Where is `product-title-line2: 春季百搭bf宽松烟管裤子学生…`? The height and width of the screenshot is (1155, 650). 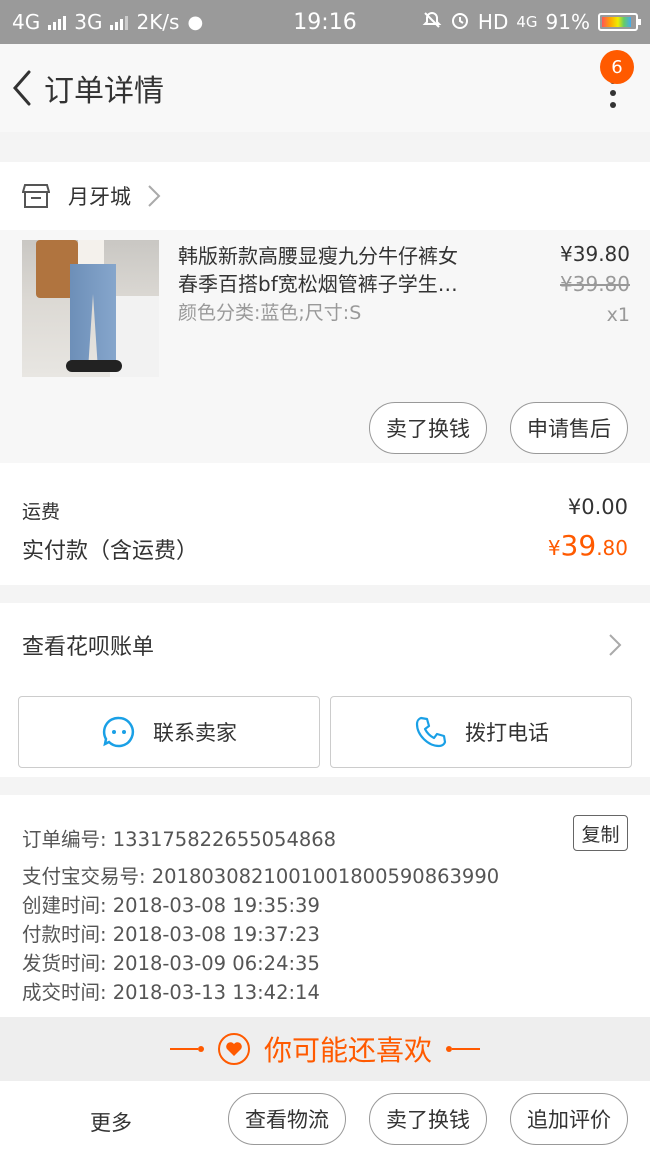 product-title-line2: 春季百搭bf宽松烟管裤子学生… is located at coordinates (318, 284).